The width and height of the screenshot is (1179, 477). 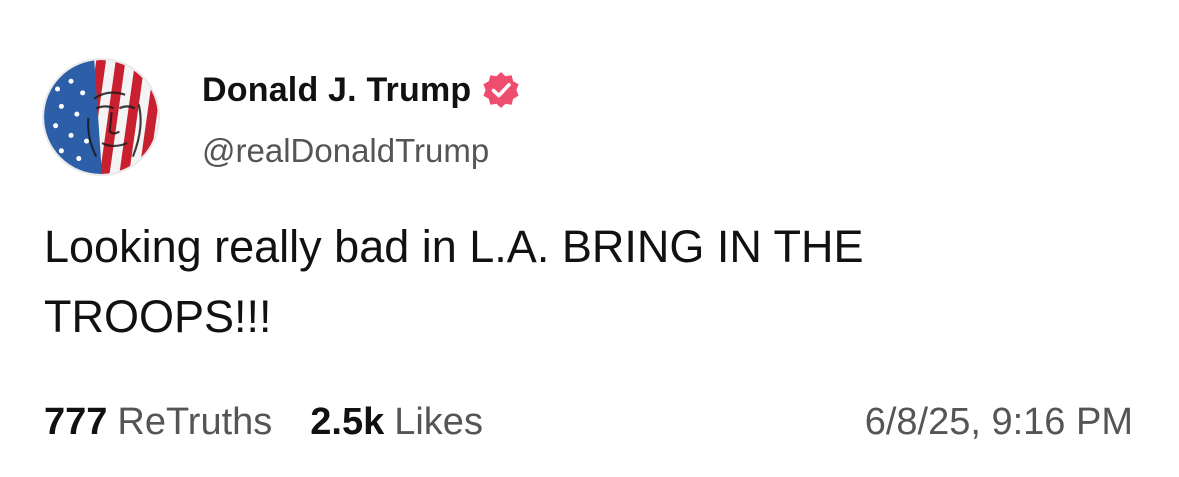 What do you see at coordinates (438, 421) in the screenshot?
I see `likes-label: Likes` at bounding box center [438, 421].